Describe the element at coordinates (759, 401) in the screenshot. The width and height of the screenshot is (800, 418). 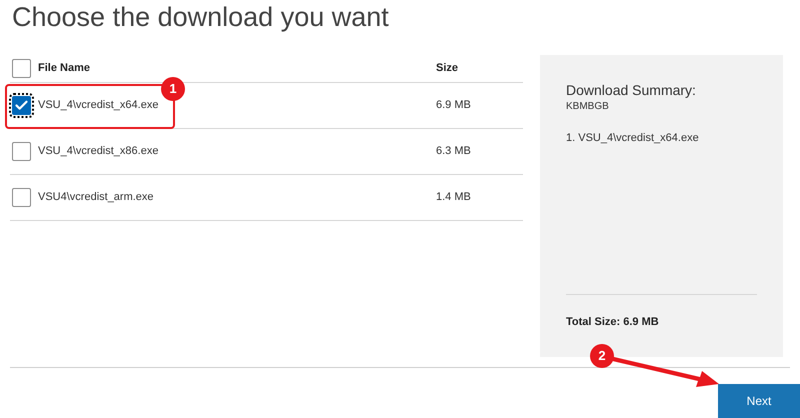
I see `next-button: Next` at that location.